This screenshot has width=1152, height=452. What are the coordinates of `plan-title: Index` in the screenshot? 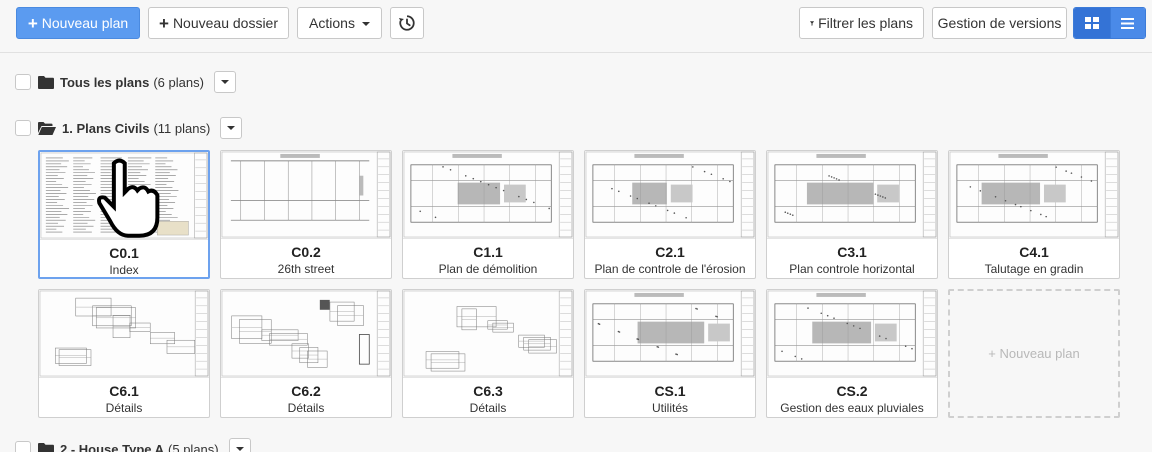 It's located at (124, 270).